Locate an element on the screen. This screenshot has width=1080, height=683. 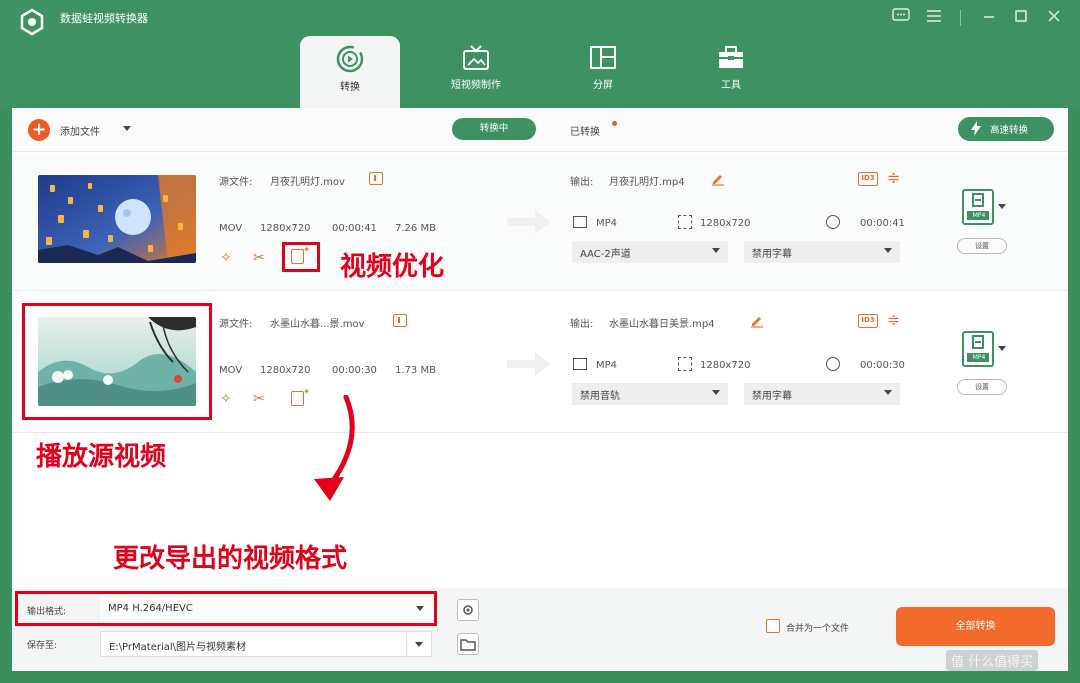
source-filename: 月夜孔明灯.mov is located at coordinates (307, 182).